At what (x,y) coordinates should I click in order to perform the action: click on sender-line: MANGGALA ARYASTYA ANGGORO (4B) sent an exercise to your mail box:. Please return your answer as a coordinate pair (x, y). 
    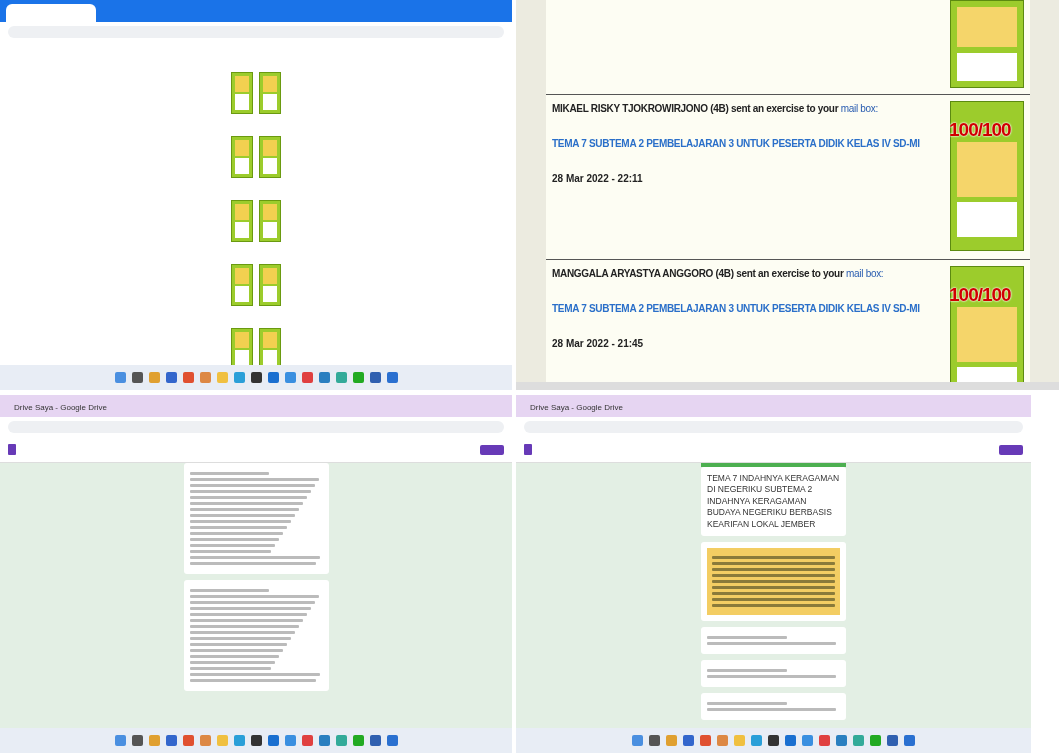
    Looking at the image, I should click on (718, 274).